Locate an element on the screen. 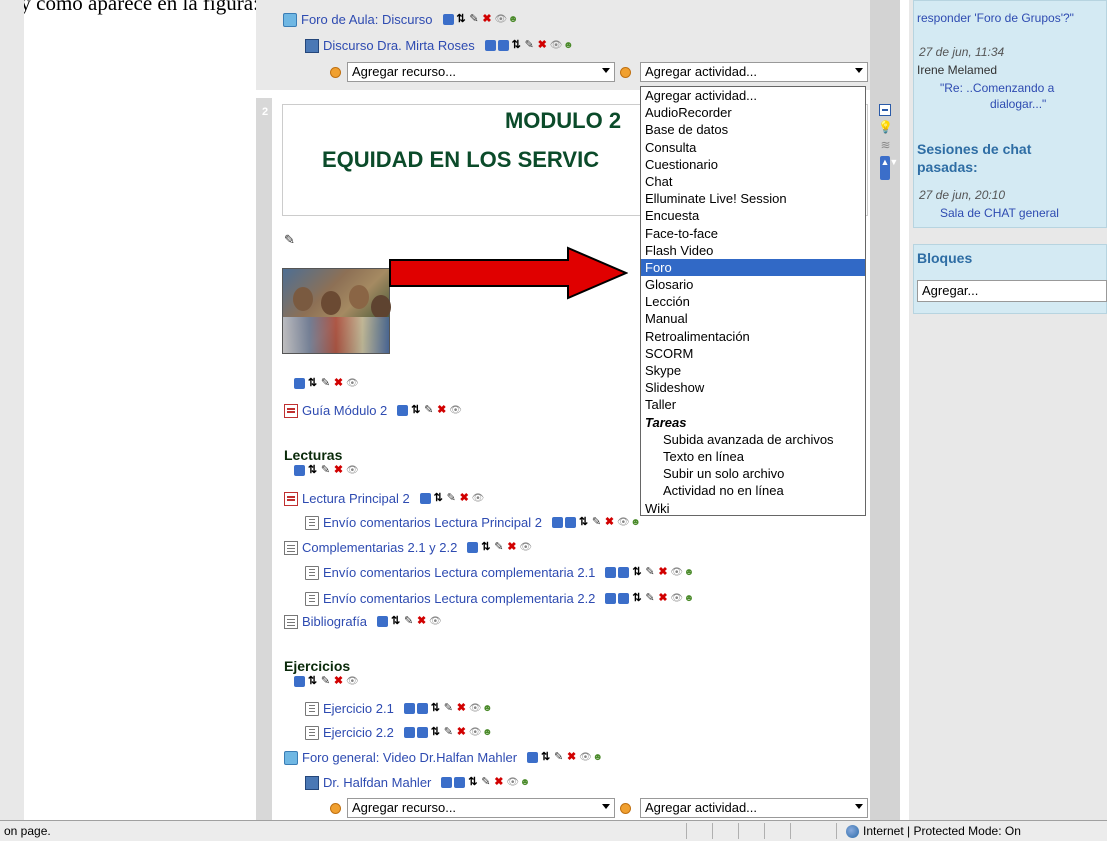 The width and height of the screenshot is (1107, 841). item-link: Complementarias 2.1 y 2.2 is located at coordinates (379, 547).